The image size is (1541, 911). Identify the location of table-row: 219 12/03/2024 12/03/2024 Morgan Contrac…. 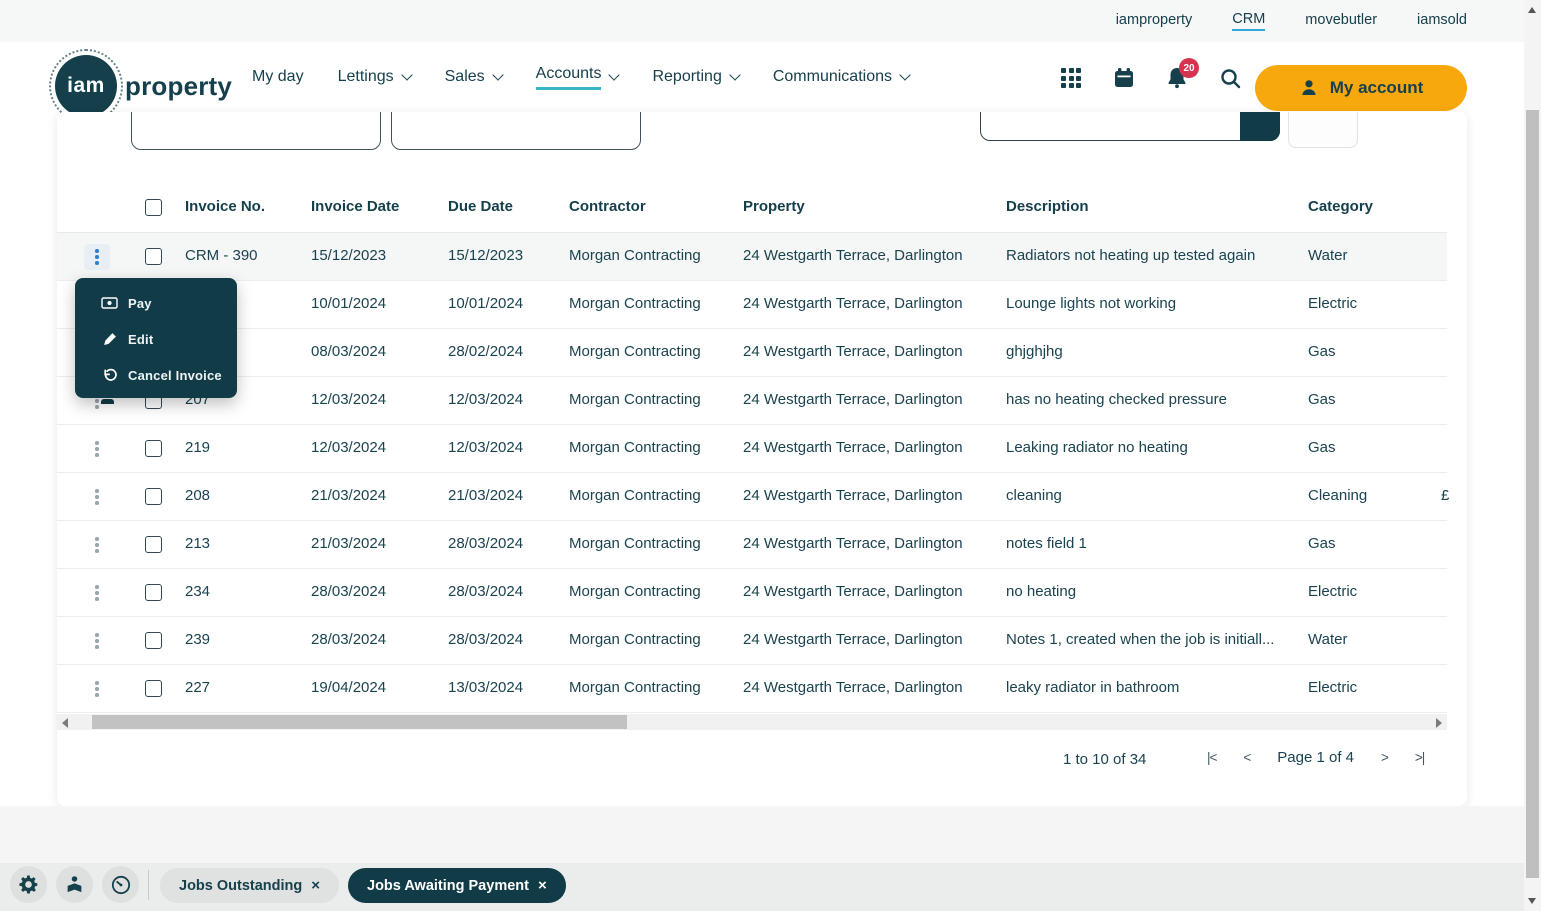
(752, 449).